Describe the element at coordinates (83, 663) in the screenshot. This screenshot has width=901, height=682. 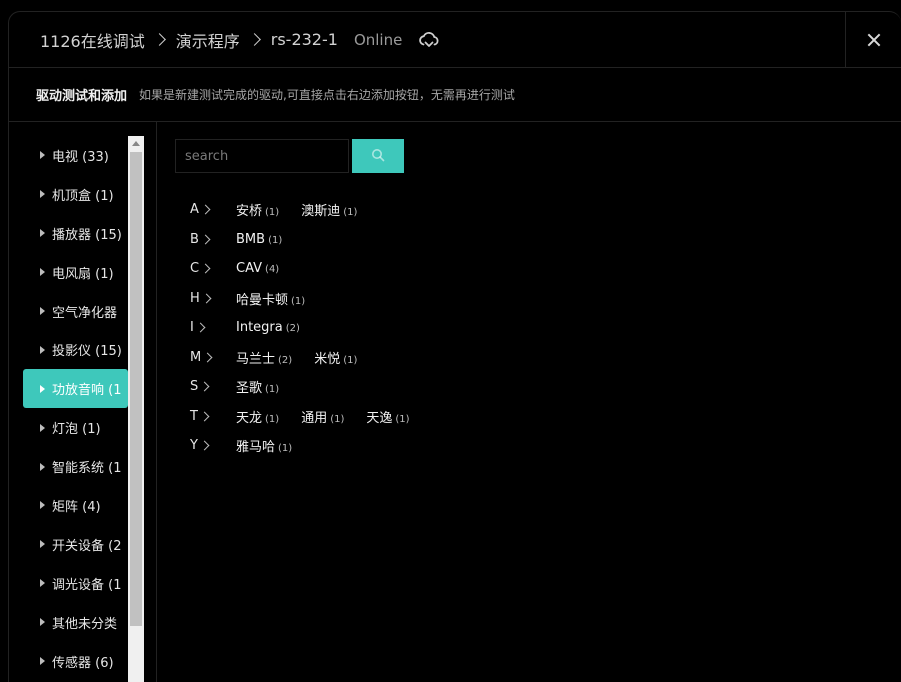
I see `sidebar-item-label: 传感器 (6)` at that location.